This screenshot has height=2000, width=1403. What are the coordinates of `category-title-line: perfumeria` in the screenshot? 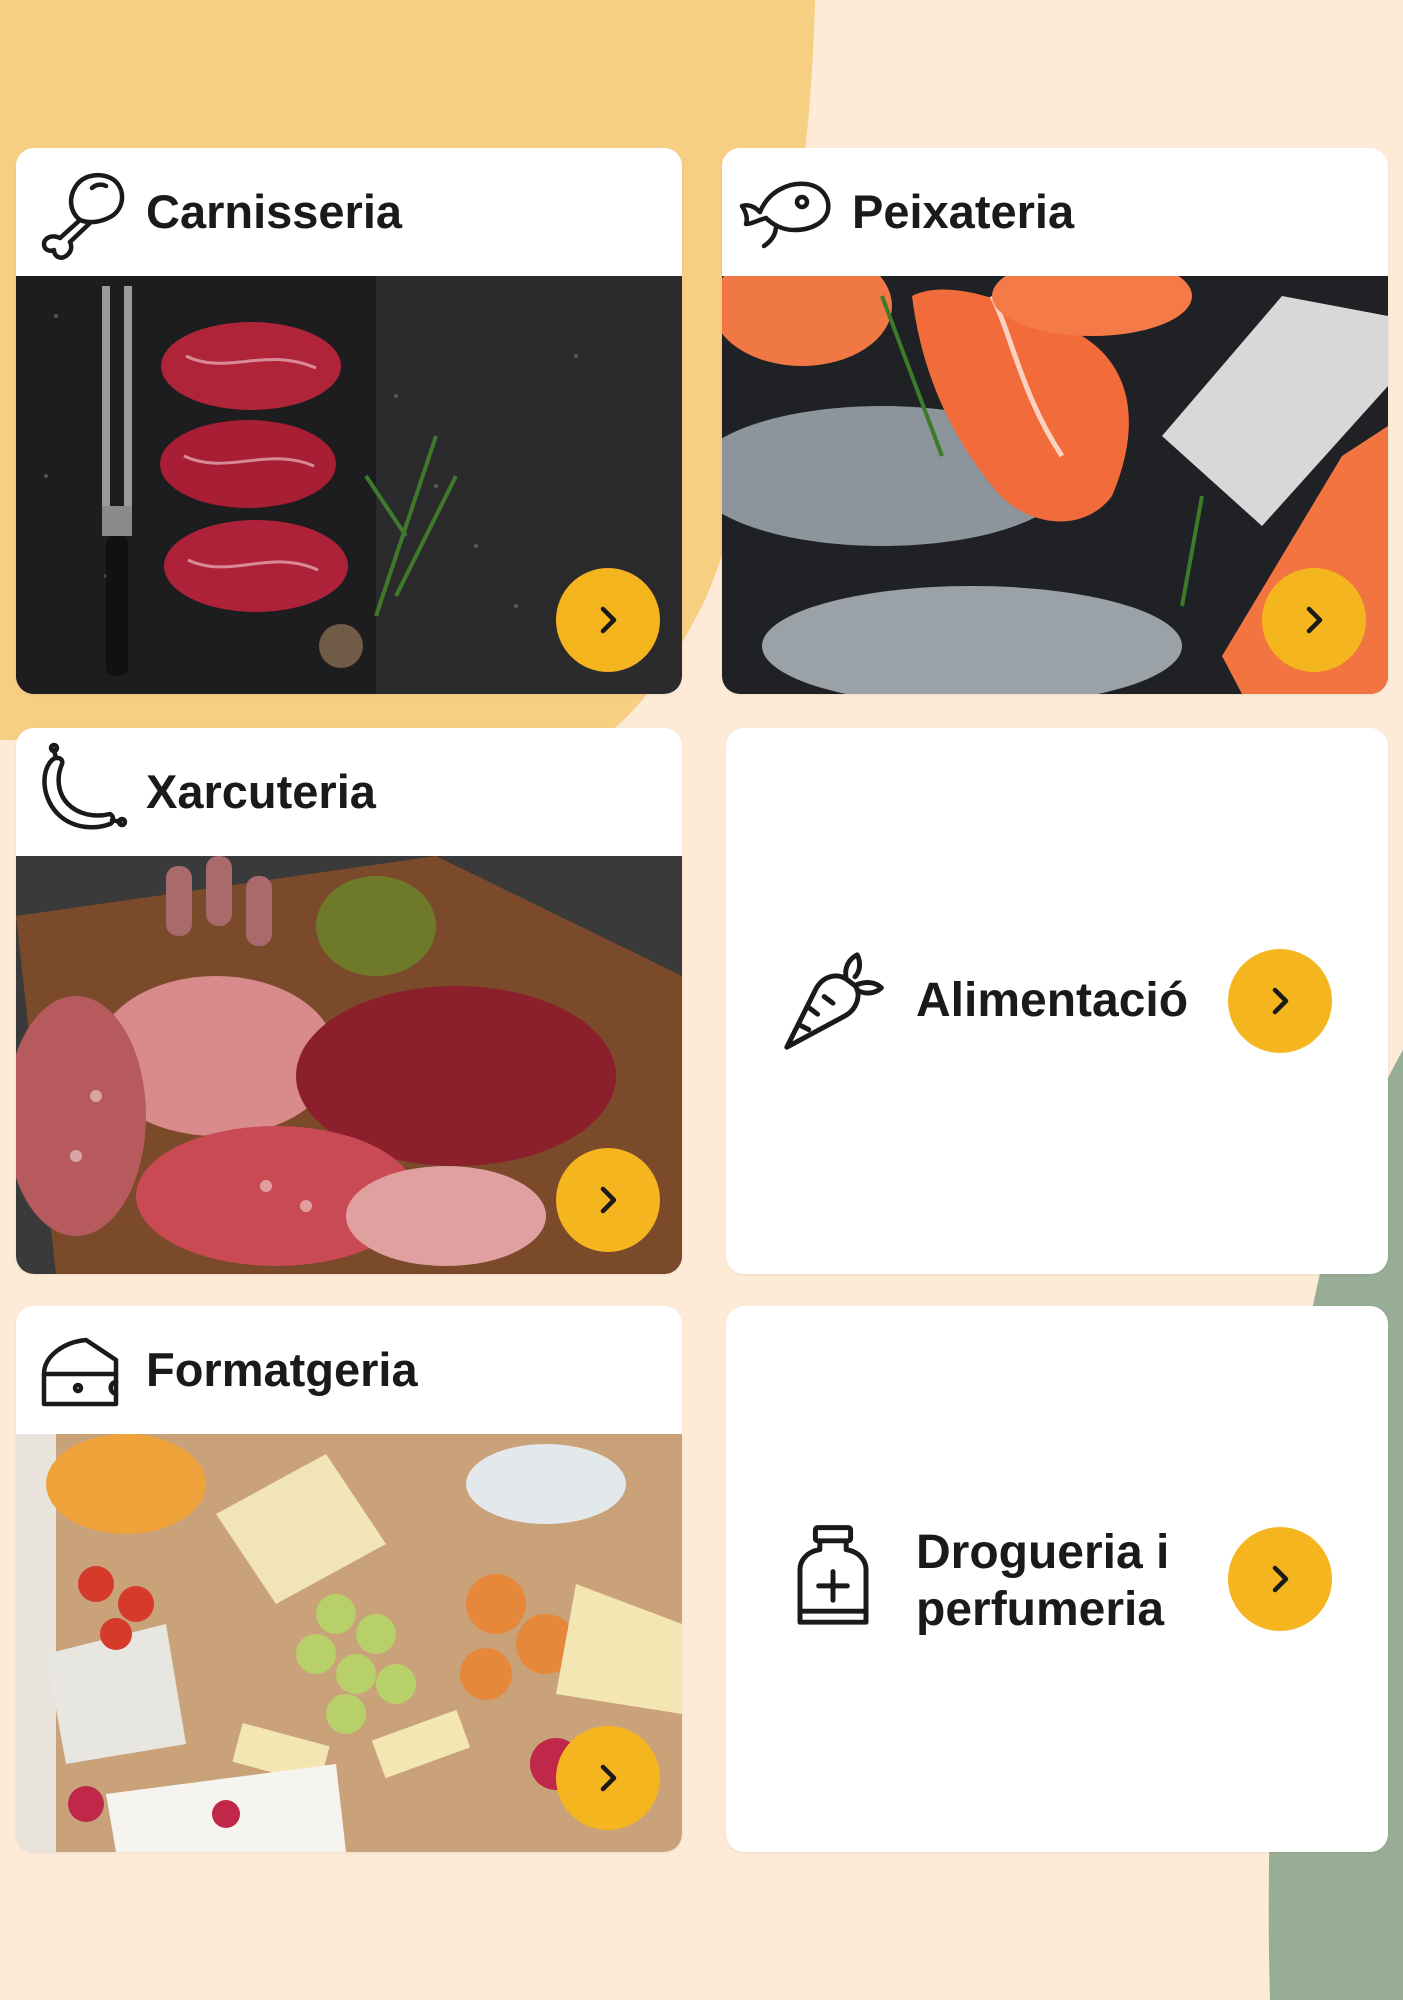 It's located at (1040, 1609).